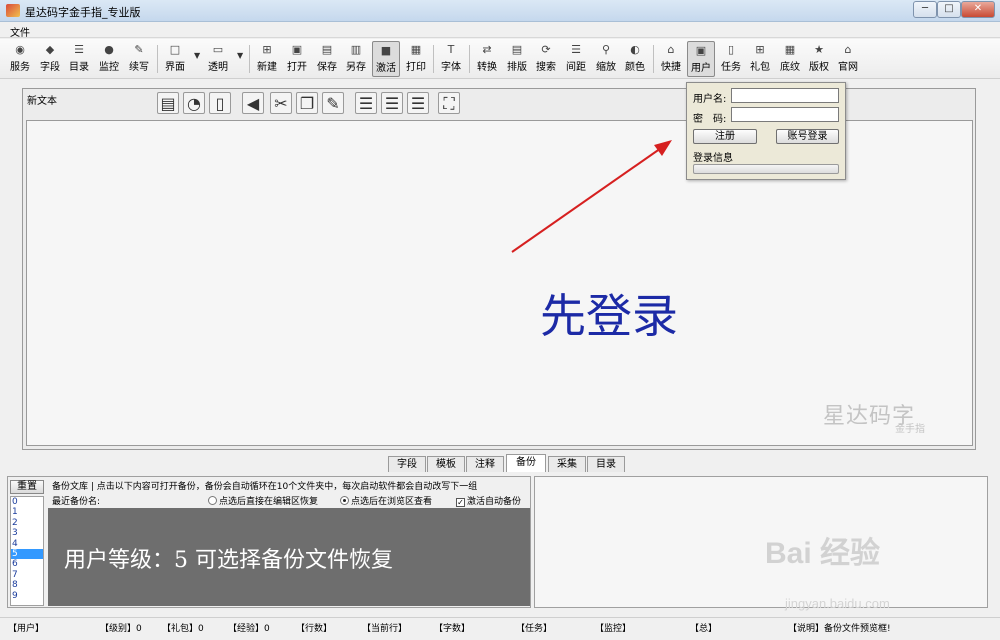 Image resolution: width=1000 pixels, height=640 pixels. I want to click on toolbar-ui-button: □ 界面, so click(175, 59).